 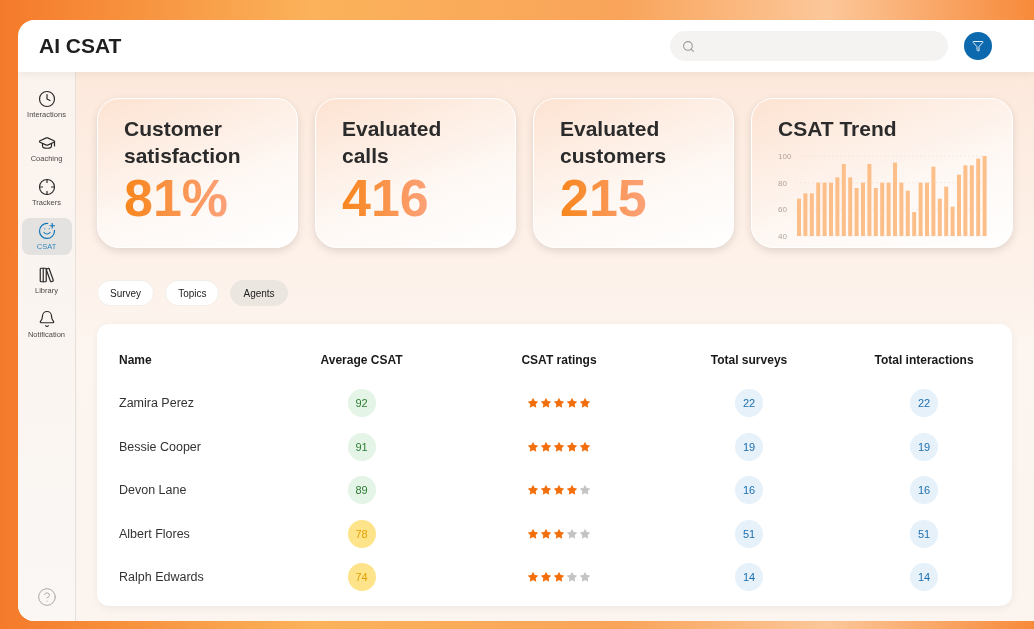 I want to click on clock-icon, so click(x=46, y=99).